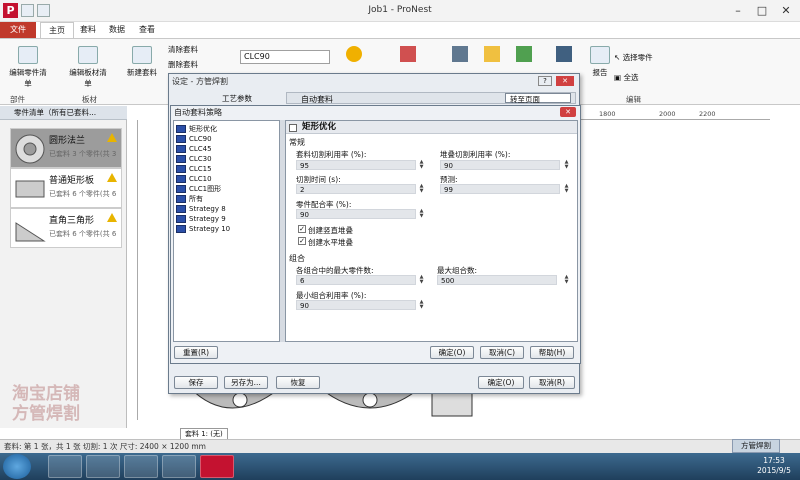 The width and height of the screenshot is (800, 480). Describe the element at coordinates (564, 54) in the screenshot. I see `output-icon` at that location.